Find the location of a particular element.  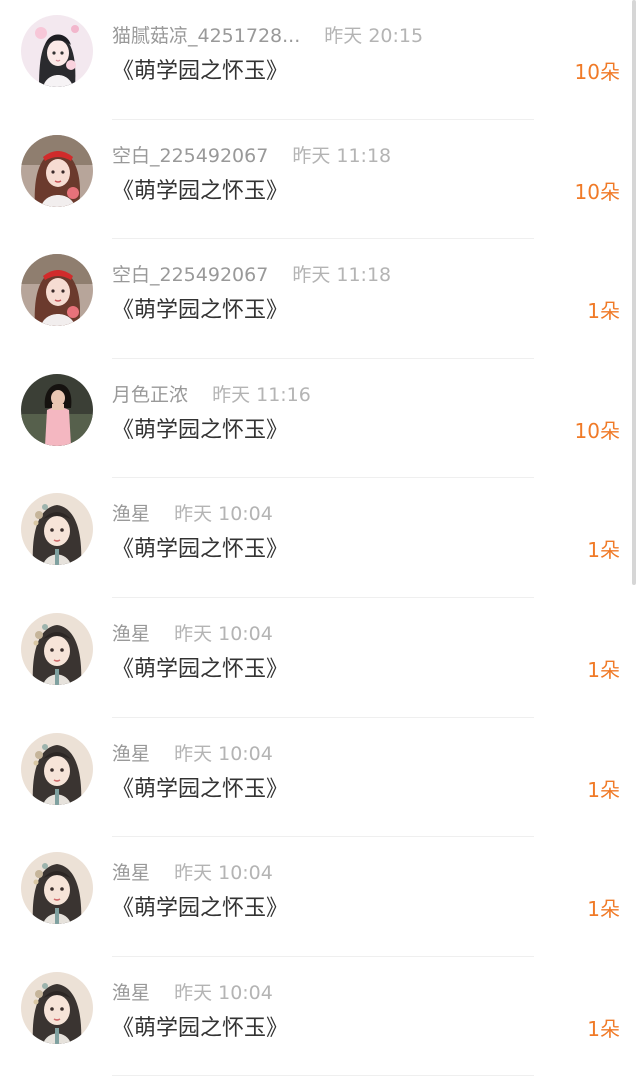

record-meta: 猫腻菇凉_4251728... 昨天 20:15 is located at coordinates (267, 36).